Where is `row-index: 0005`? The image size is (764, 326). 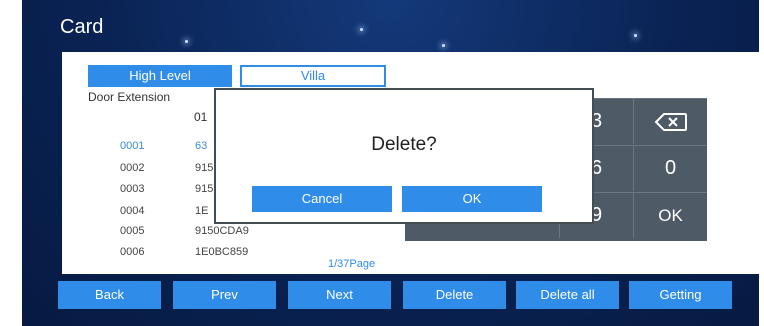
row-index: 0005 is located at coordinates (132, 231).